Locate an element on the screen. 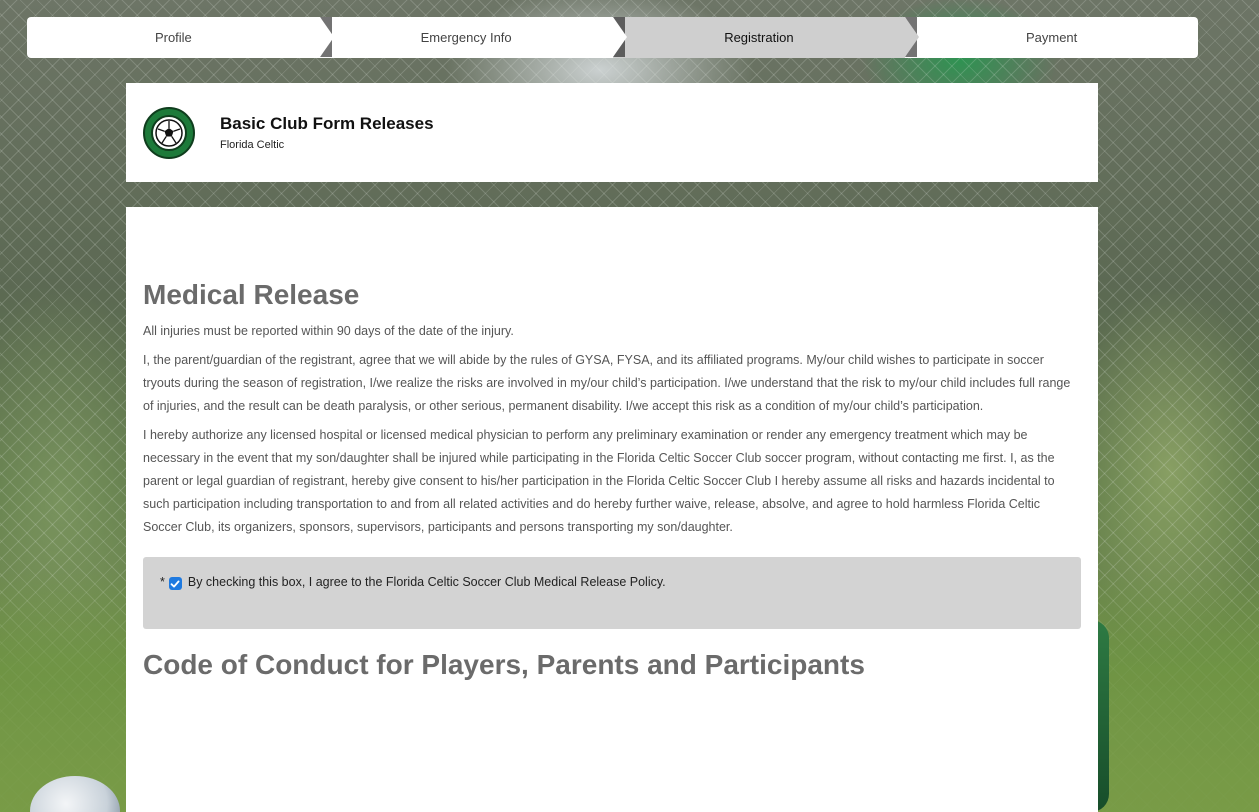 This screenshot has height=812, width=1259. form-header-card: Basic Club Form Releases Florida Celtic is located at coordinates (612, 132).